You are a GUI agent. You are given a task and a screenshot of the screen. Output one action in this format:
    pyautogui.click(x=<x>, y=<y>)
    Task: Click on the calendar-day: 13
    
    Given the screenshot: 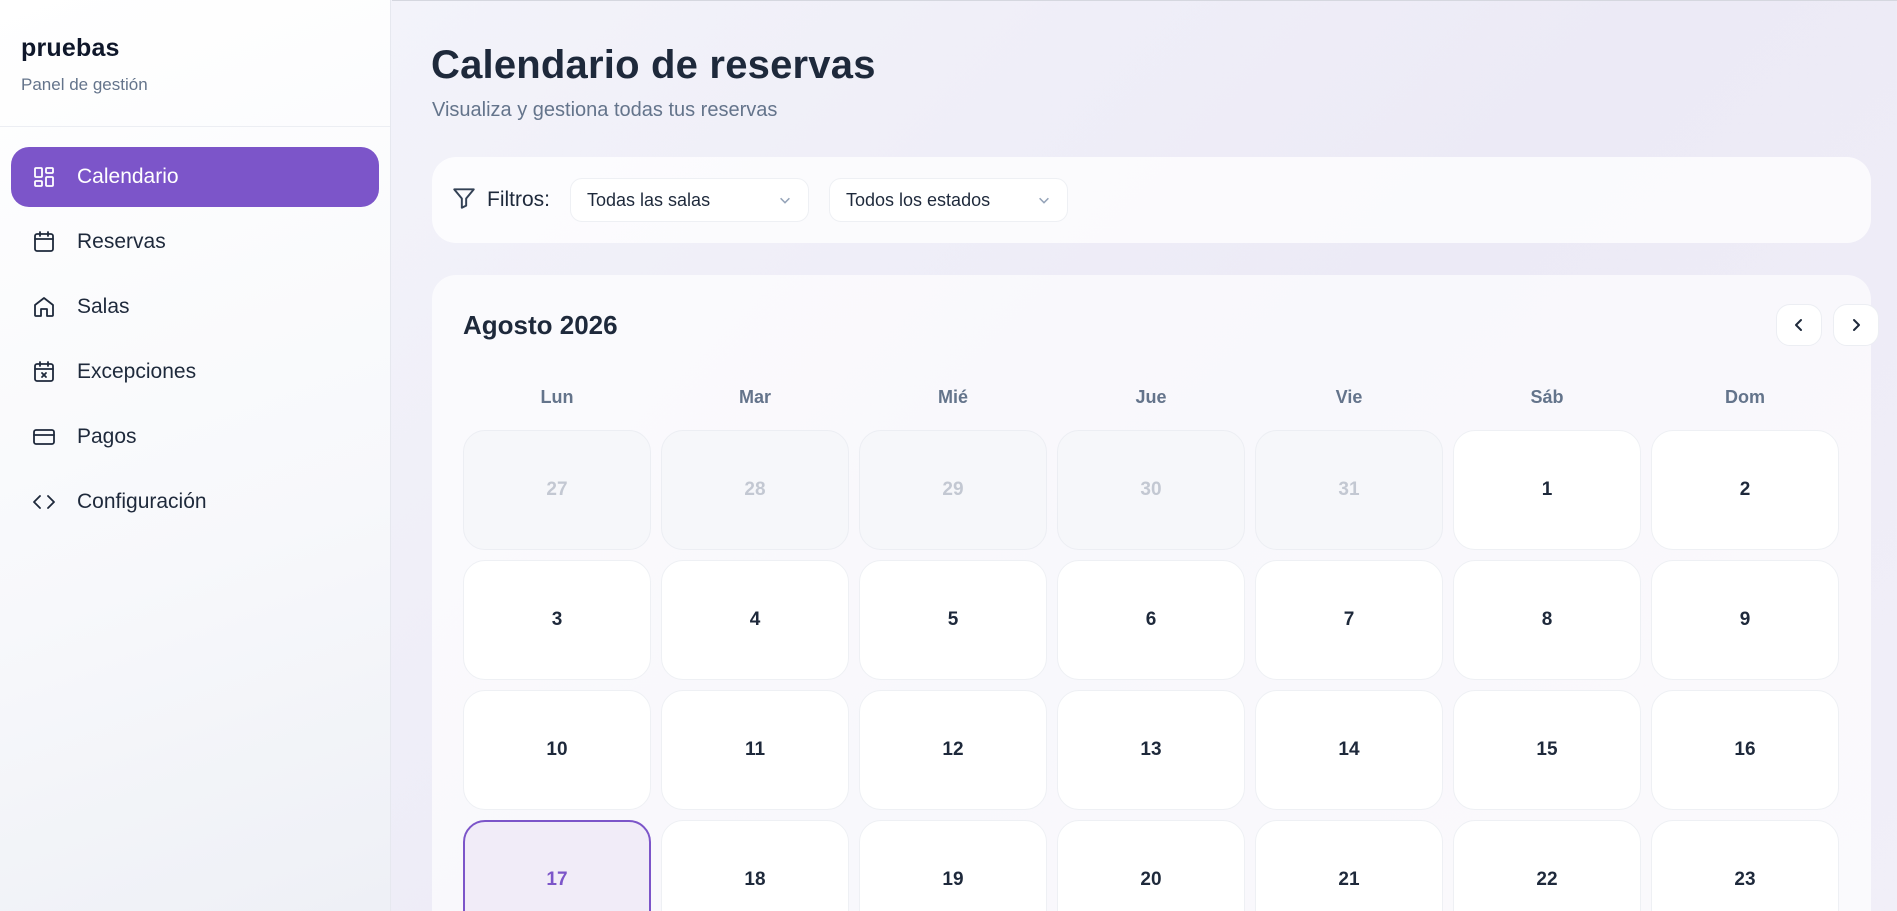 What is the action you would take?
    pyautogui.click(x=1151, y=750)
    